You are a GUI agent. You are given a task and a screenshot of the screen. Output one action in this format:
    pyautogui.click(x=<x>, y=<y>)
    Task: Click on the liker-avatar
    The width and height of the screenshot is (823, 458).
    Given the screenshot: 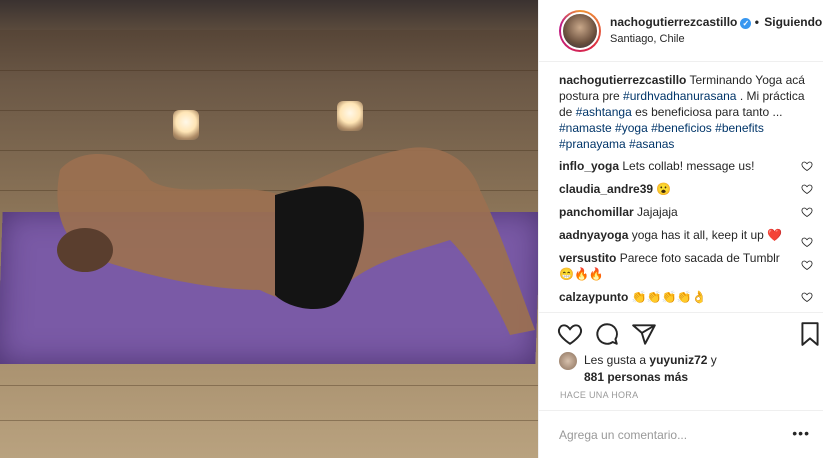 What is the action you would take?
    pyautogui.click(x=568, y=361)
    